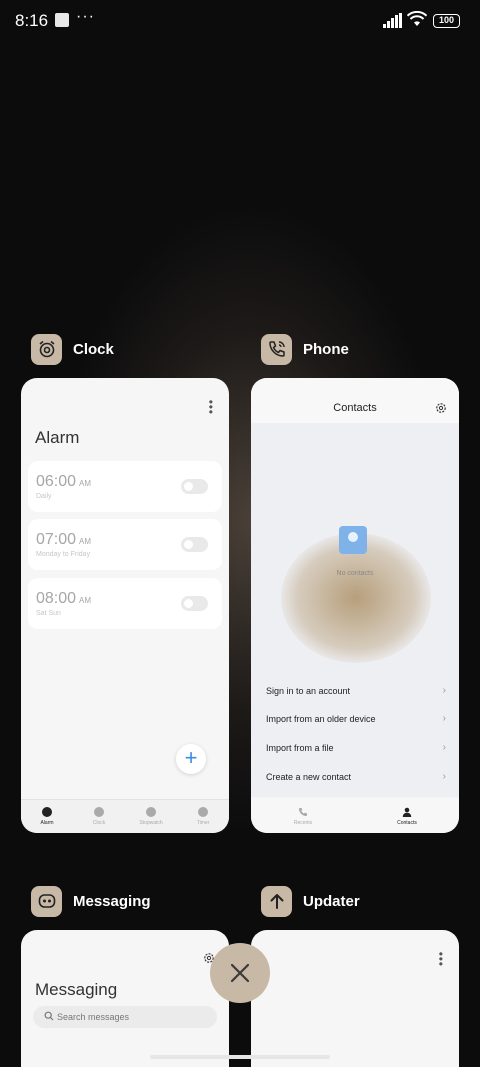 The height and width of the screenshot is (1067, 480). What do you see at coordinates (392, 20) in the screenshot?
I see `signal-icon` at bounding box center [392, 20].